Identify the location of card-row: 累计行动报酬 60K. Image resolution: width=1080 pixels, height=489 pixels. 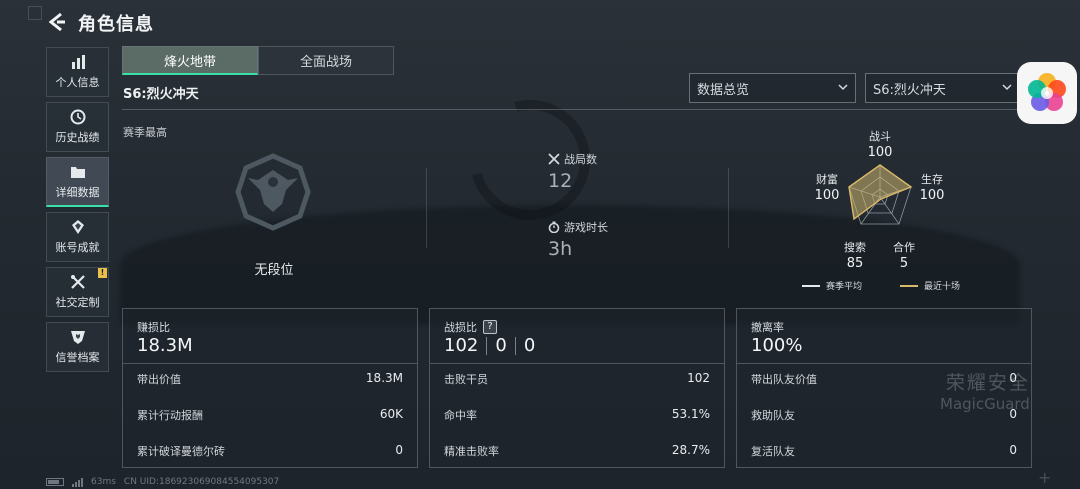
(270, 415).